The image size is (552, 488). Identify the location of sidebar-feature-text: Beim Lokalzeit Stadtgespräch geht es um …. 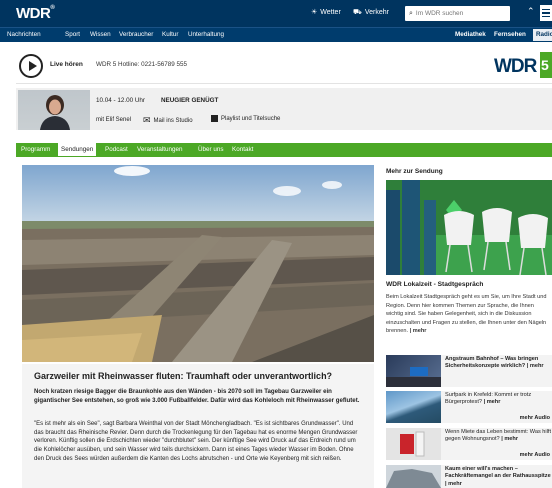
(466, 314).